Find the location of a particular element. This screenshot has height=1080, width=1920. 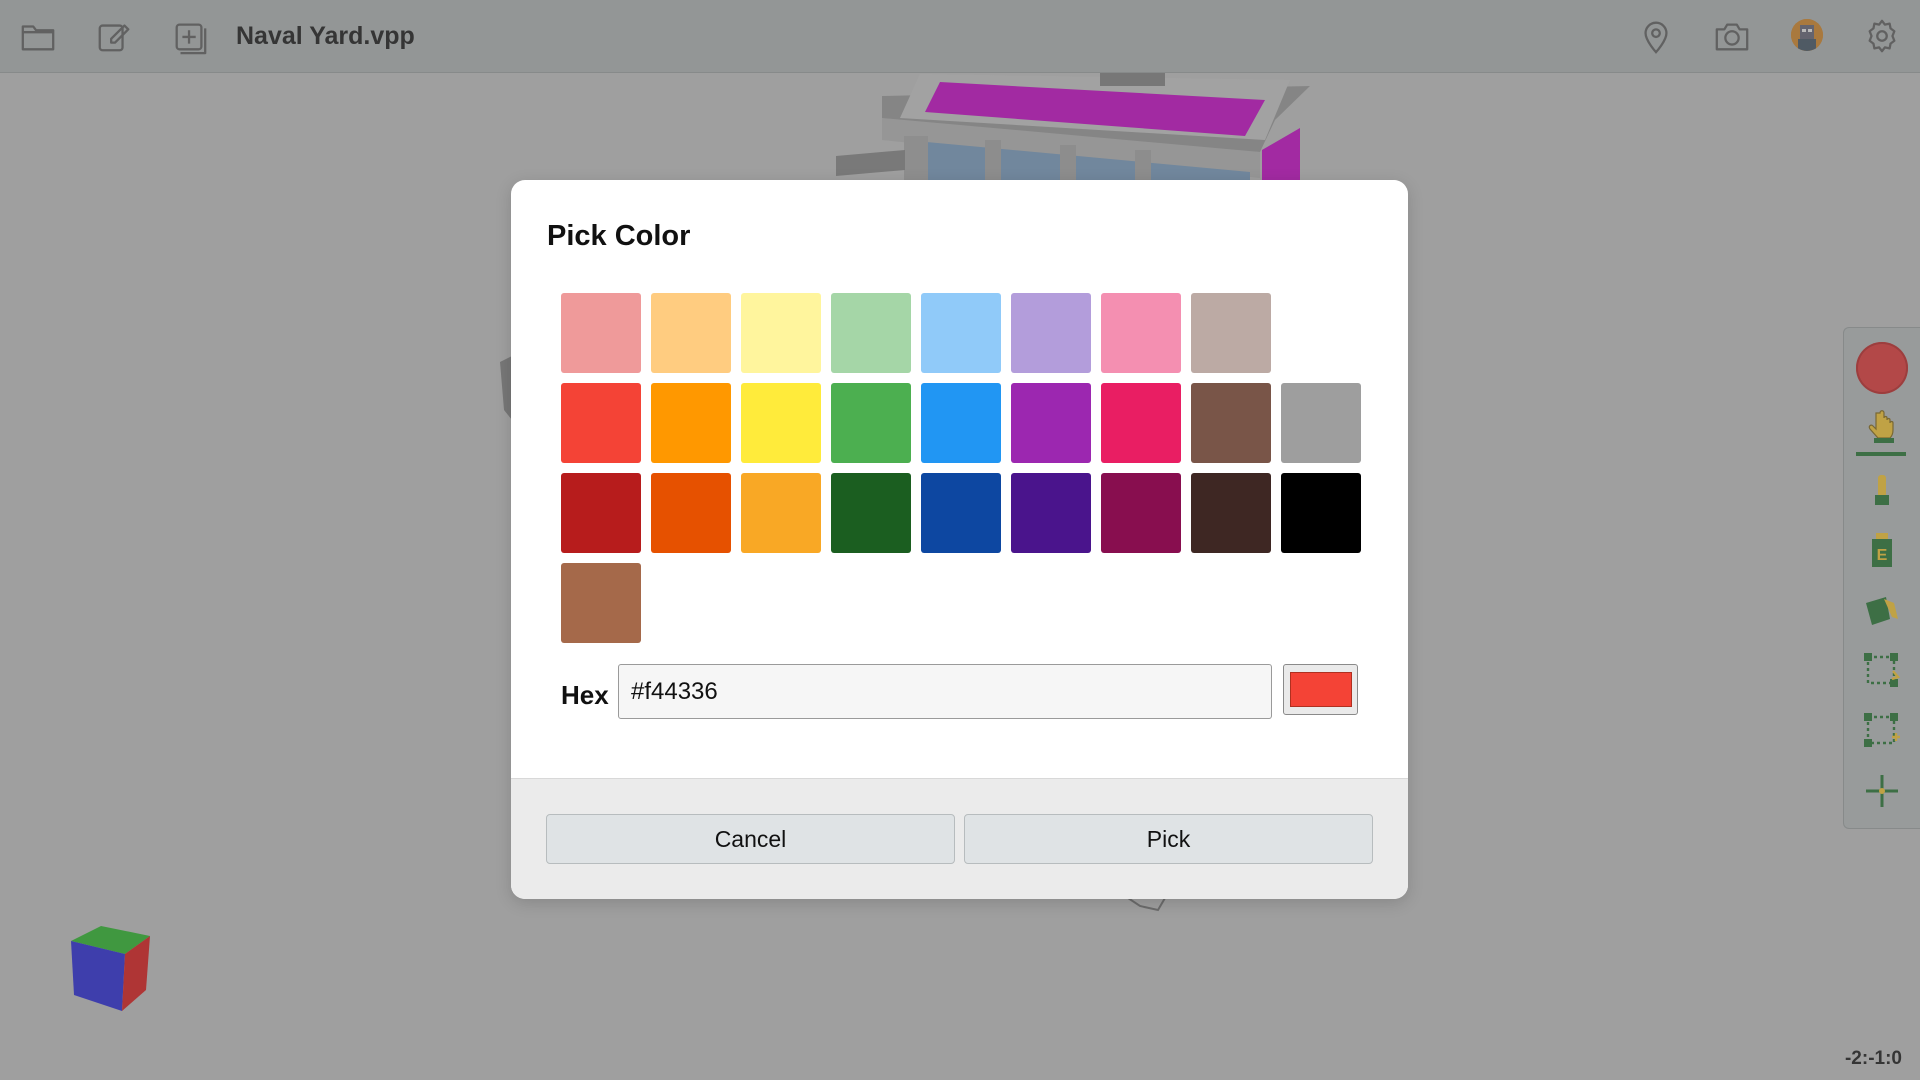

pick-button: Pick is located at coordinates (1168, 839).